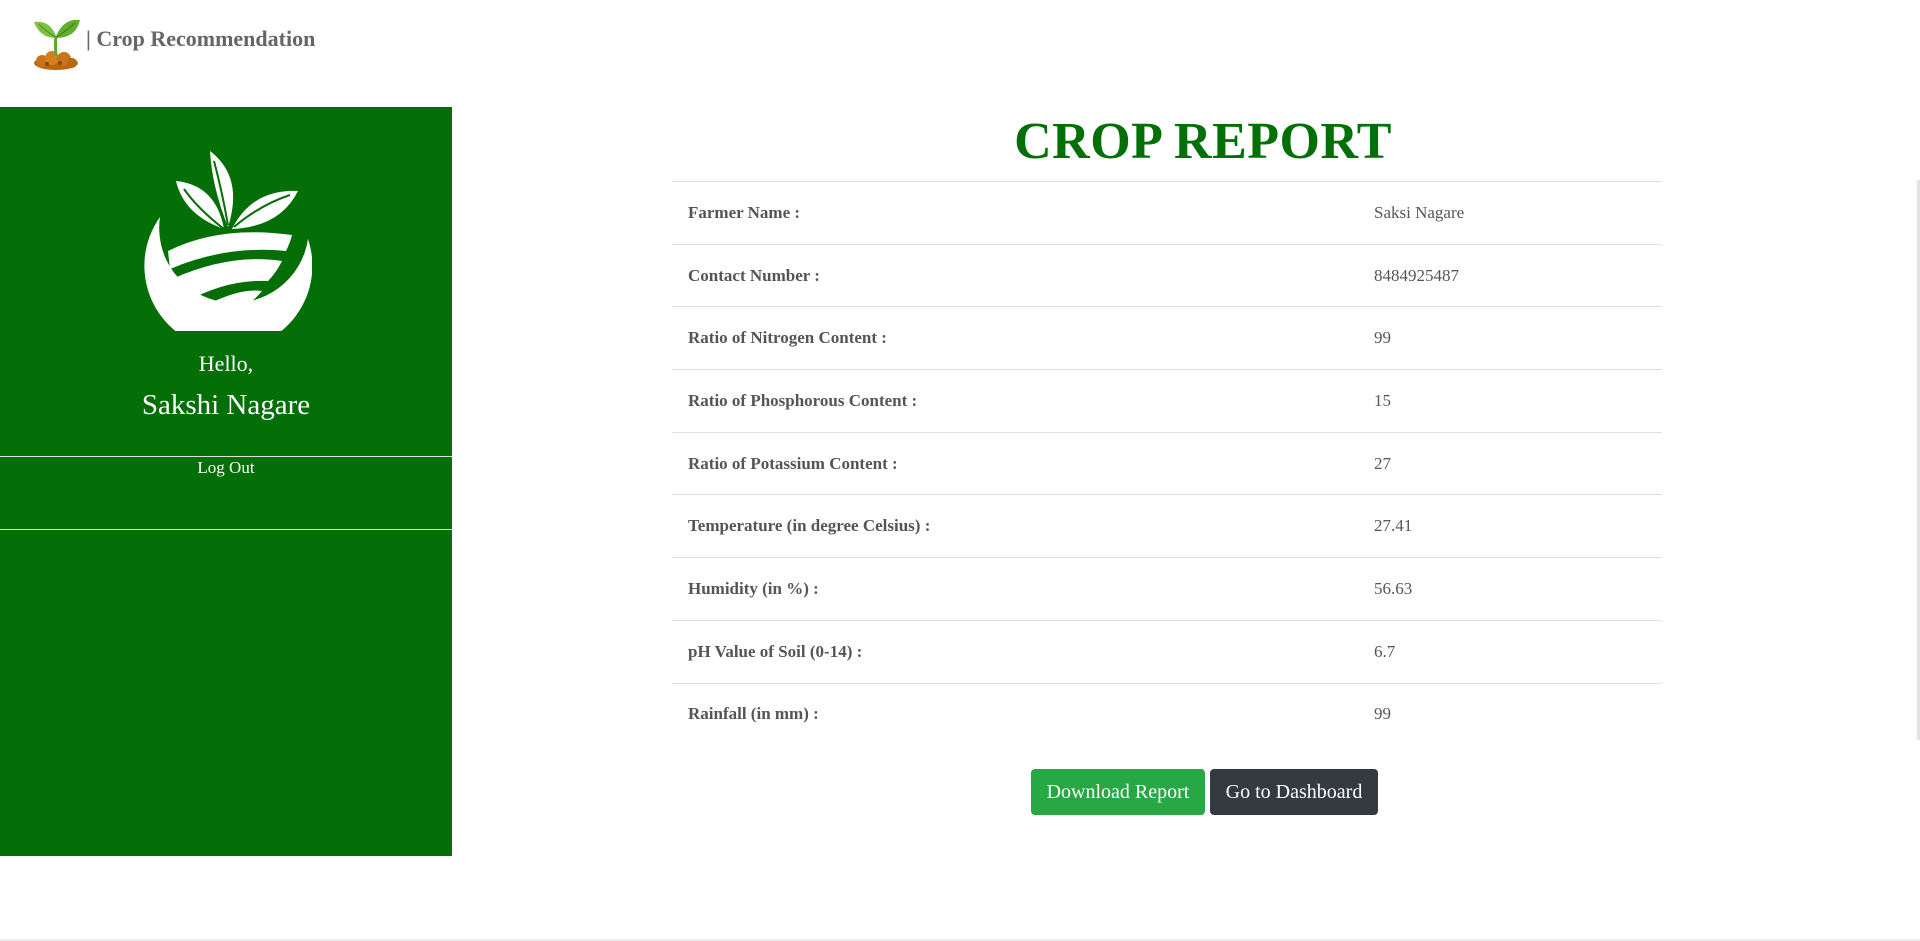 The height and width of the screenshot is (941, 1920). Describe the element at coordinates (226, 468) in the screenshot. I see `logout-link: Log Out` at that location.